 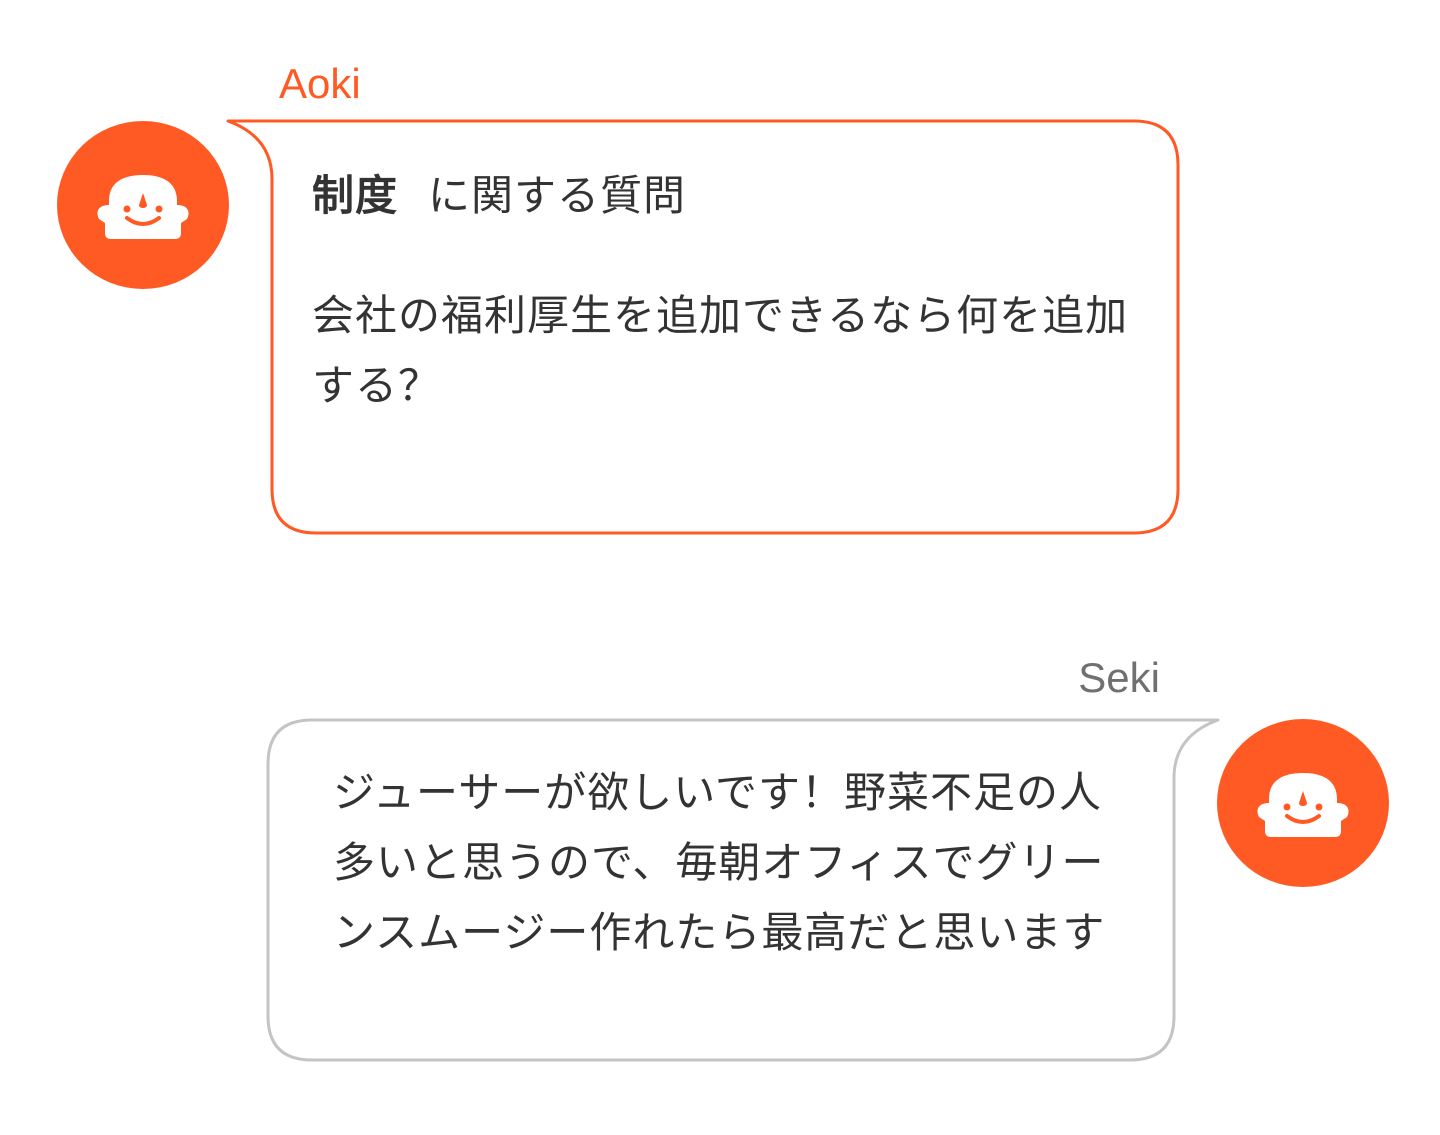 I want to click on topic-tag: 制度, so click(x=355, y=195).